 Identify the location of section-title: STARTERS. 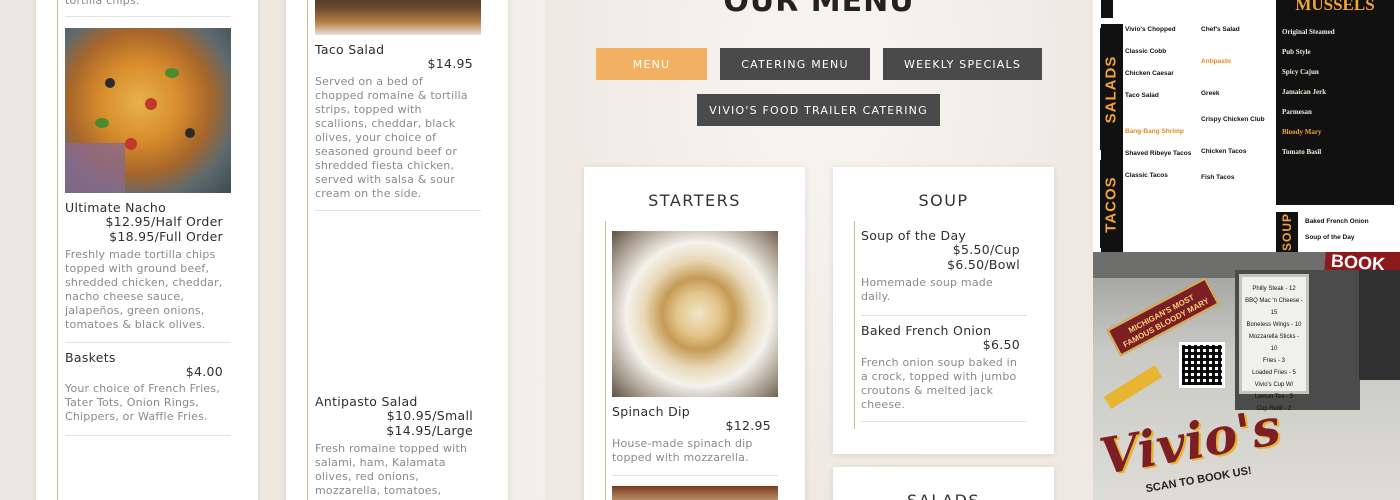
(694, 200).